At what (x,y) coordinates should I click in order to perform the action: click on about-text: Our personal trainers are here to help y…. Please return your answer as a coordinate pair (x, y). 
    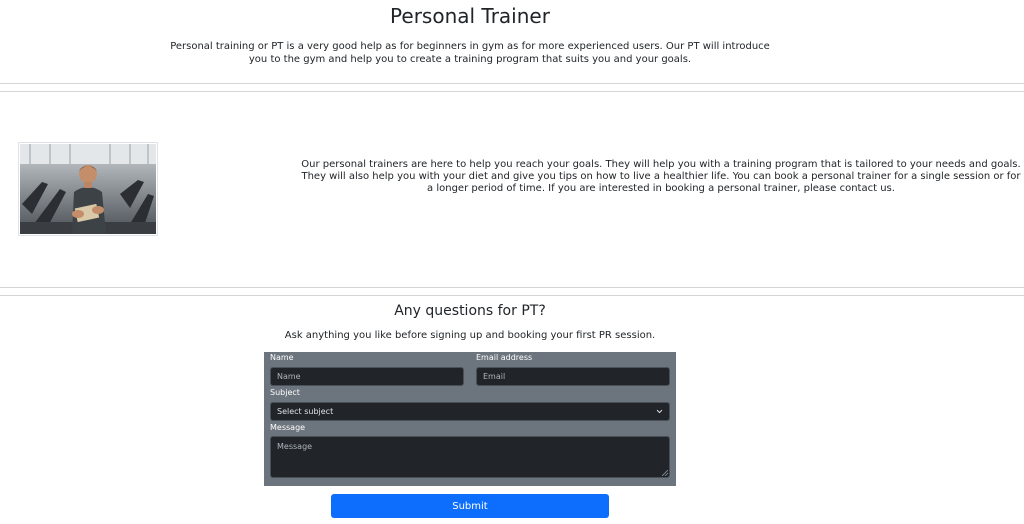
    Looking at the image, I should click on (661, 176).